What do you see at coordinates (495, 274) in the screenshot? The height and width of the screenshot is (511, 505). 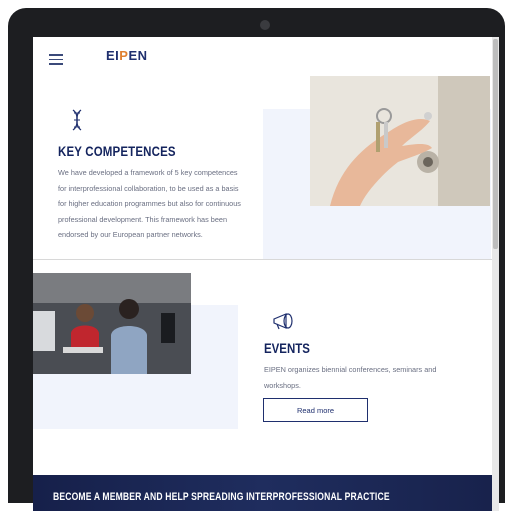 I see `scrollbar-track` at bounding box center [495, 274].